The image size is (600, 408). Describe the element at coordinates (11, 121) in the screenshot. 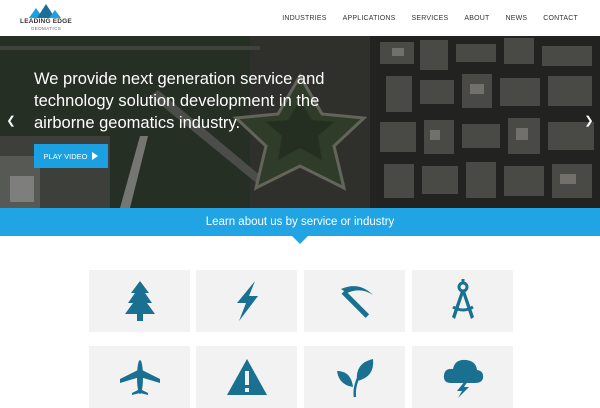

I see `chevron-left-icon: ❮` at that location.